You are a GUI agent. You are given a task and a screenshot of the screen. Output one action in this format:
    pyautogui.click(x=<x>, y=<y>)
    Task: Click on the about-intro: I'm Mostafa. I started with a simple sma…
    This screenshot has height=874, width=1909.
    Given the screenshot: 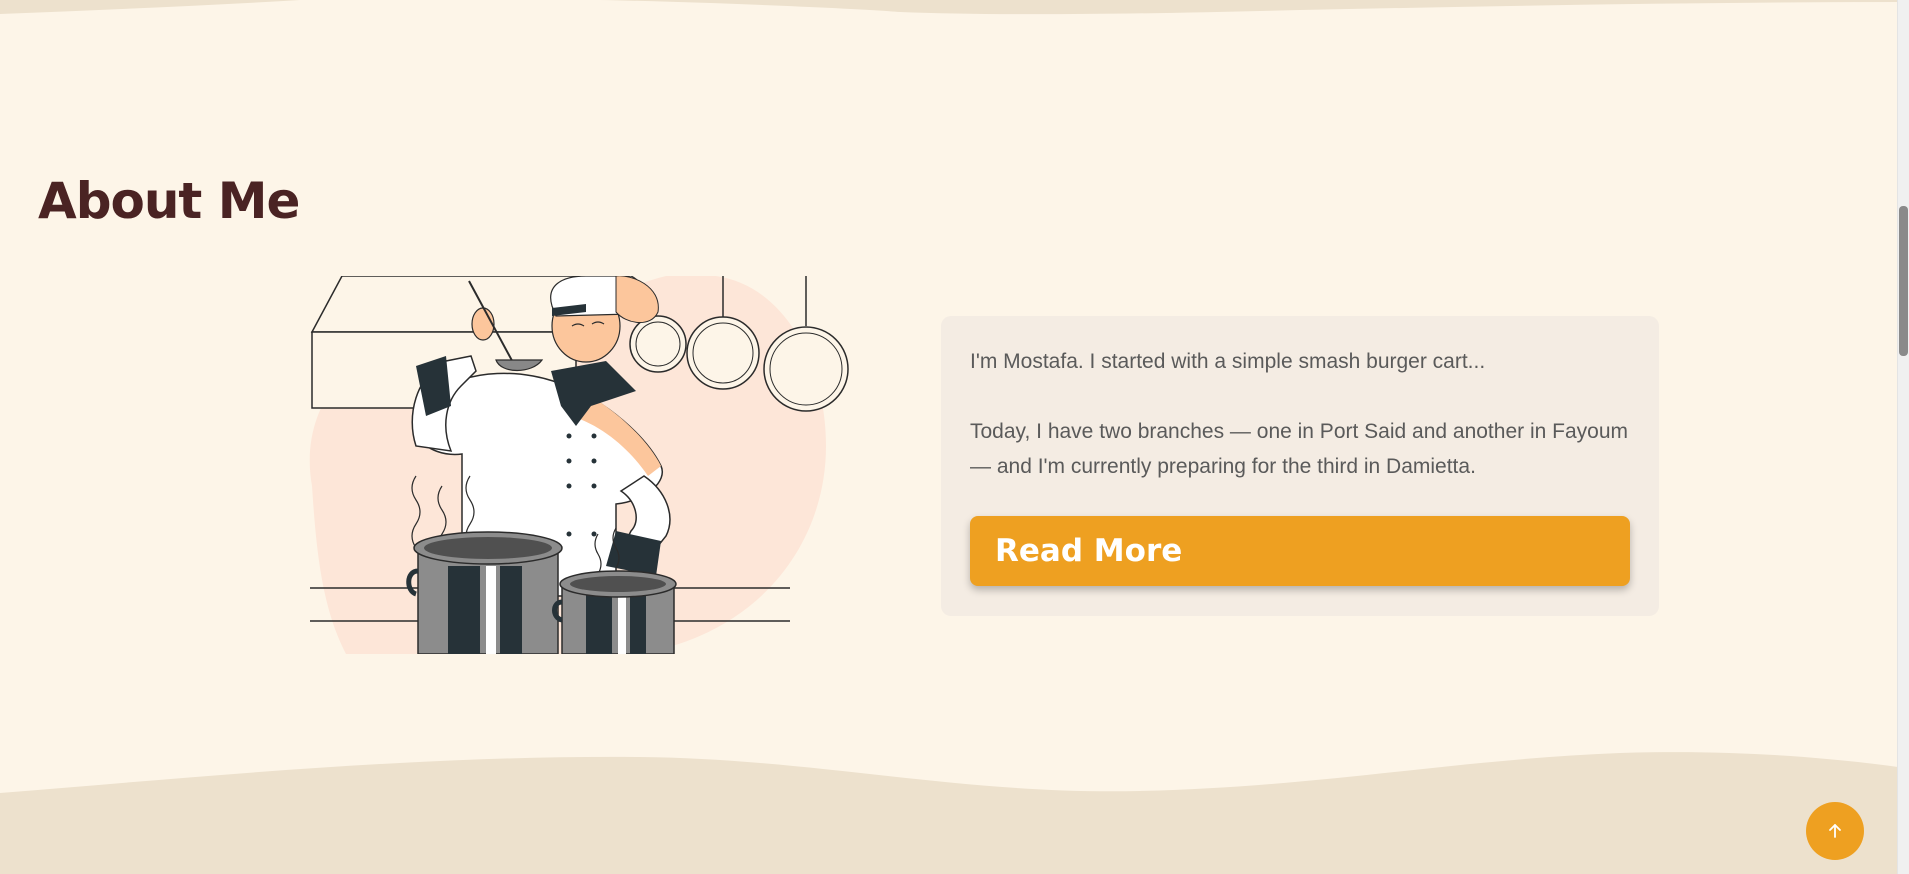 What is the action you would take?
    pyautogui.click(x=1228, y=361)
    